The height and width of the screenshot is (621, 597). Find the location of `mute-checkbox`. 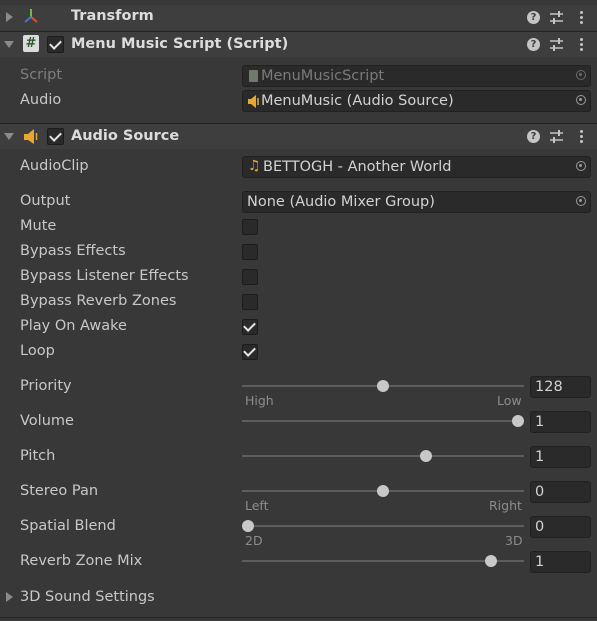

mute-checkbox is located at coordinates (250, 227).